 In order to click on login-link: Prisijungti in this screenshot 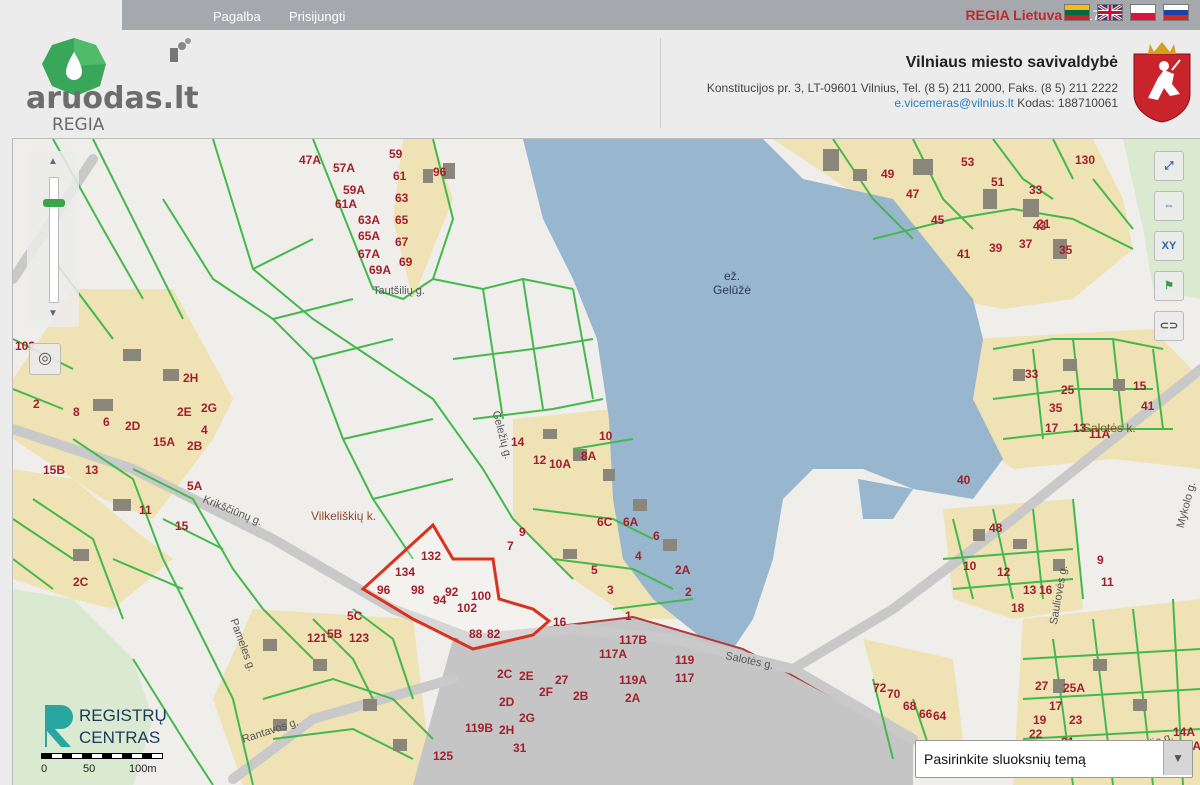, I will do `click(317, 16)`.